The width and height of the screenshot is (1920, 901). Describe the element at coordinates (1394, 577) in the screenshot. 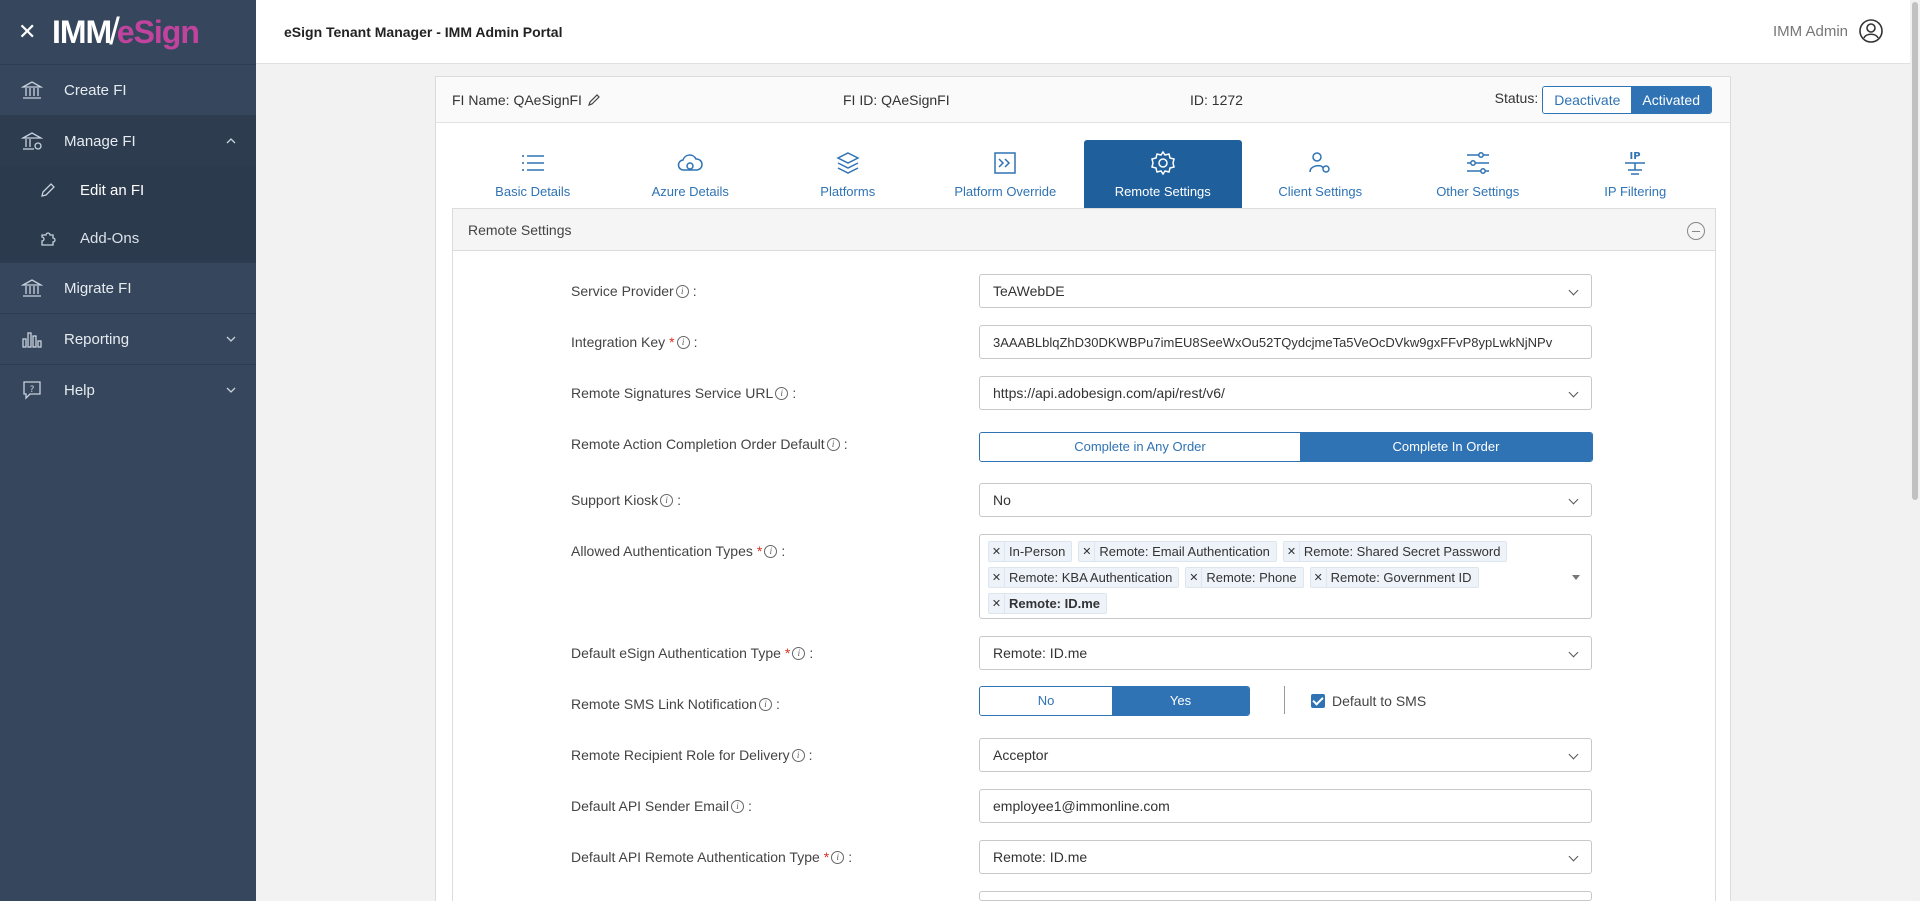

I see `auth-chip: ✕ Remote: Government ID` at that location.